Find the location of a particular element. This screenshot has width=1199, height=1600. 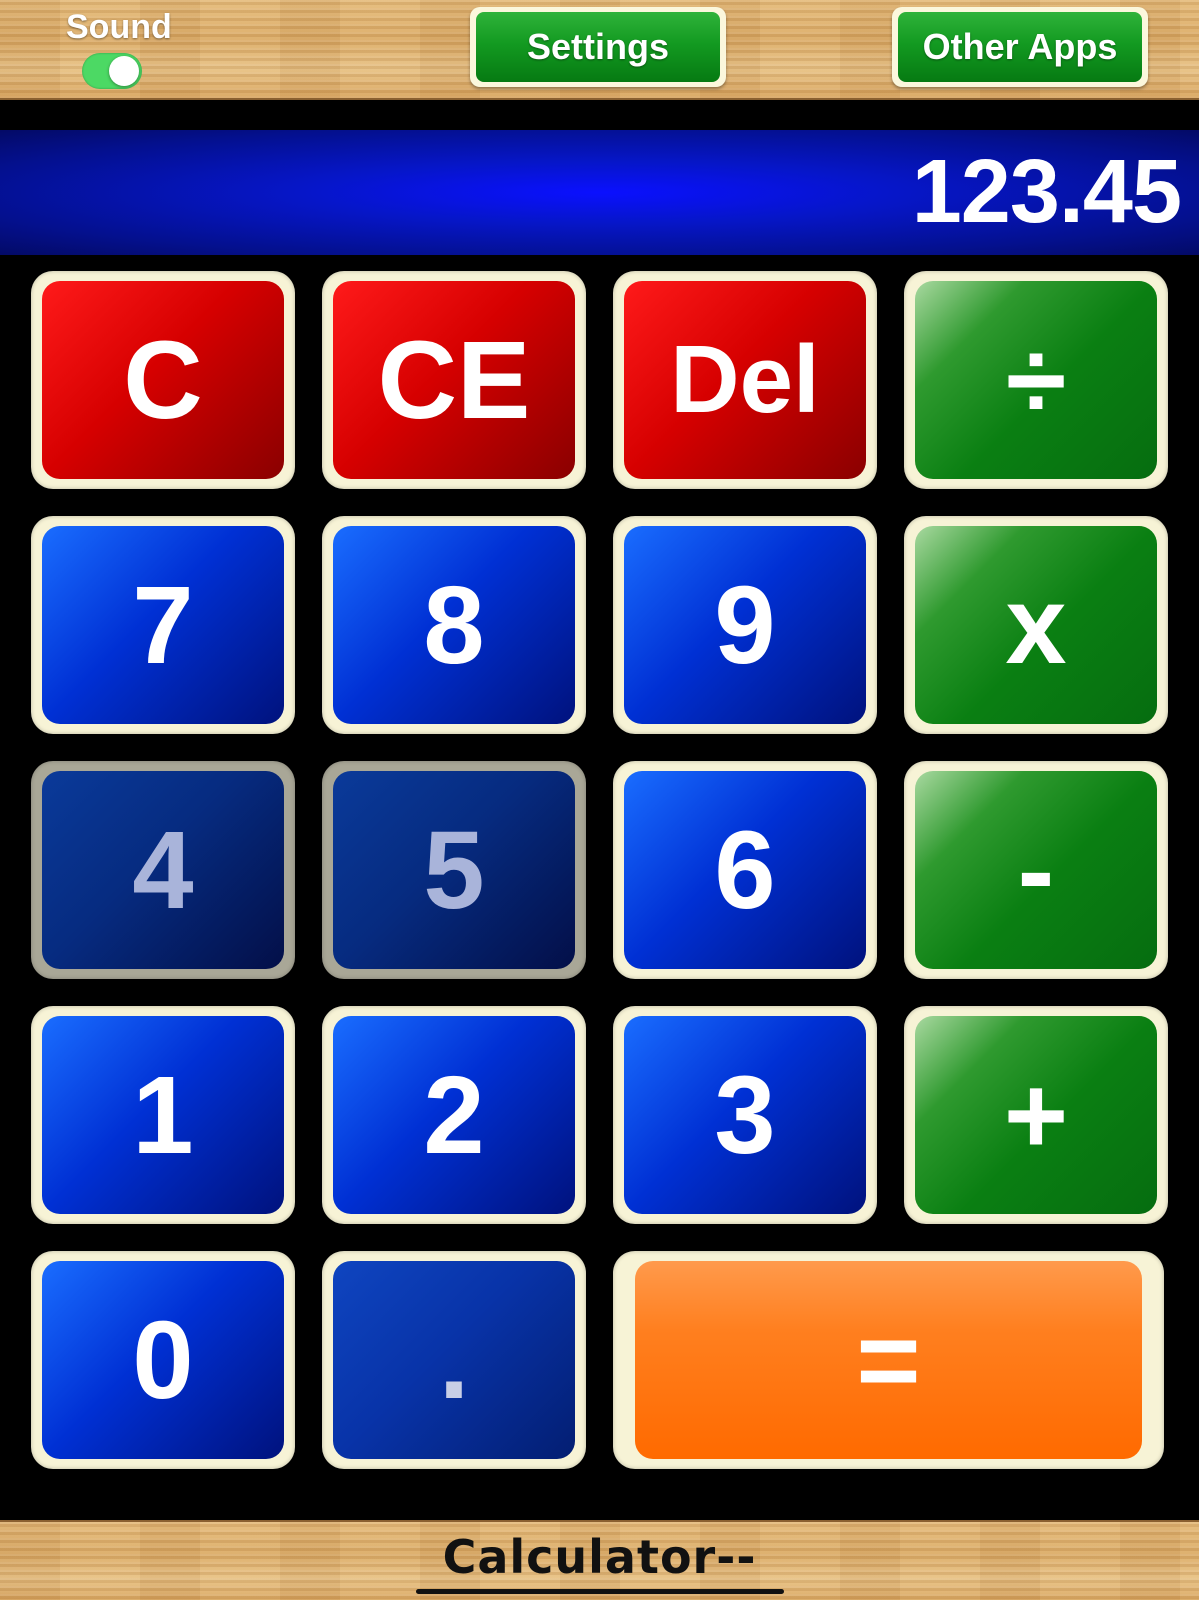

digit-5-label: 5 is located at coordinates (454, 870).